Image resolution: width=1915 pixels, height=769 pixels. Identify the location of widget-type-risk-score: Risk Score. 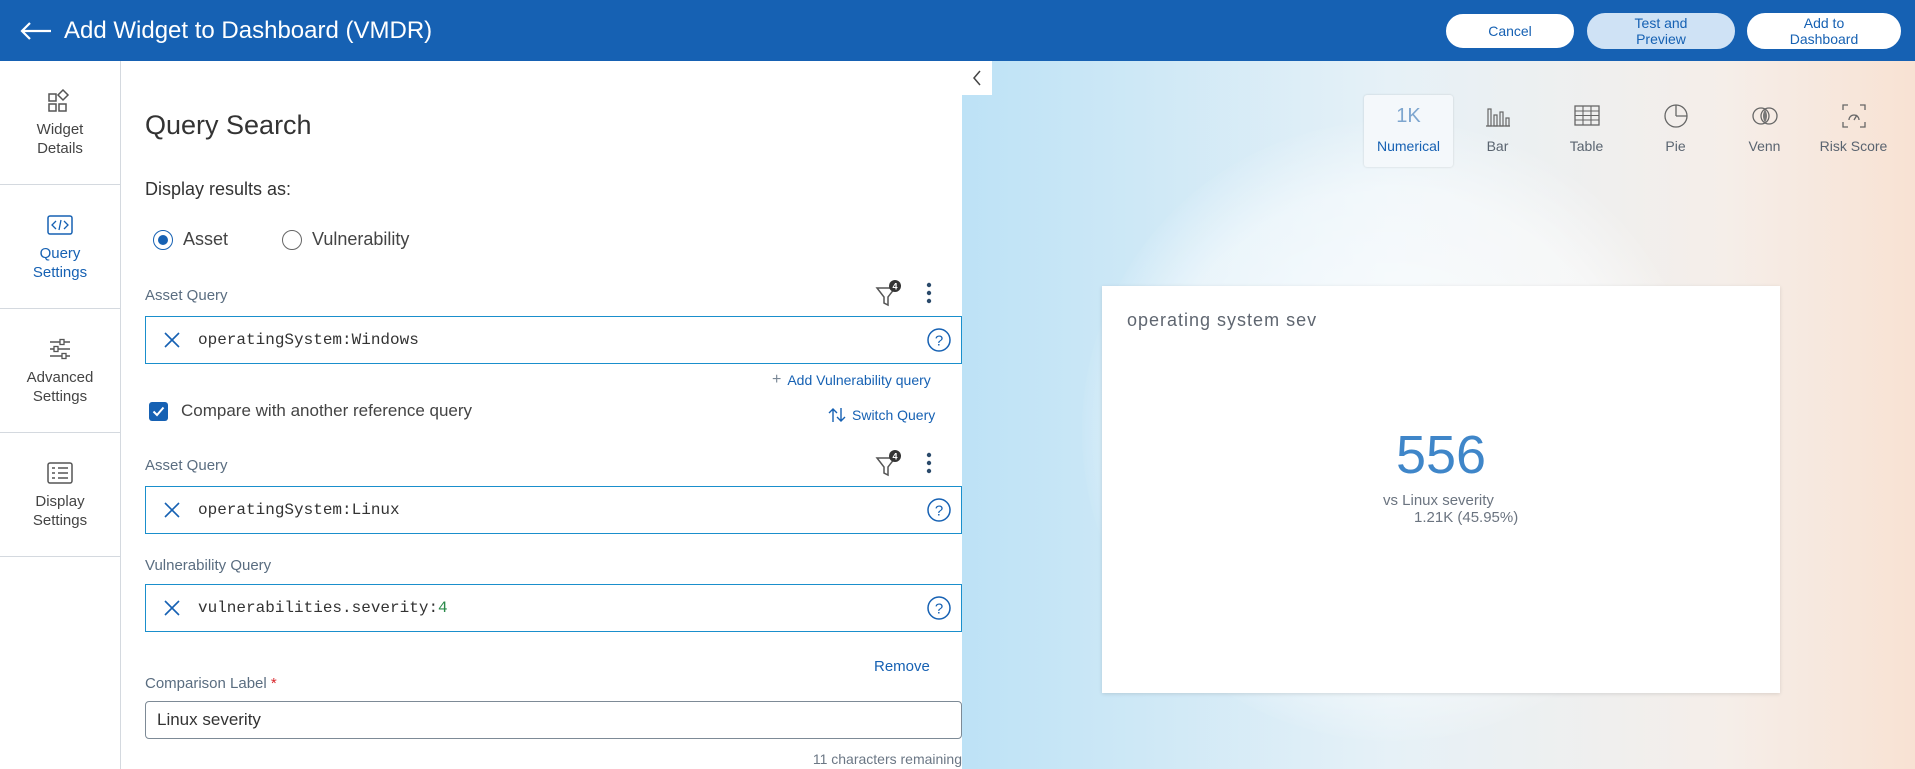
(1853, 131).